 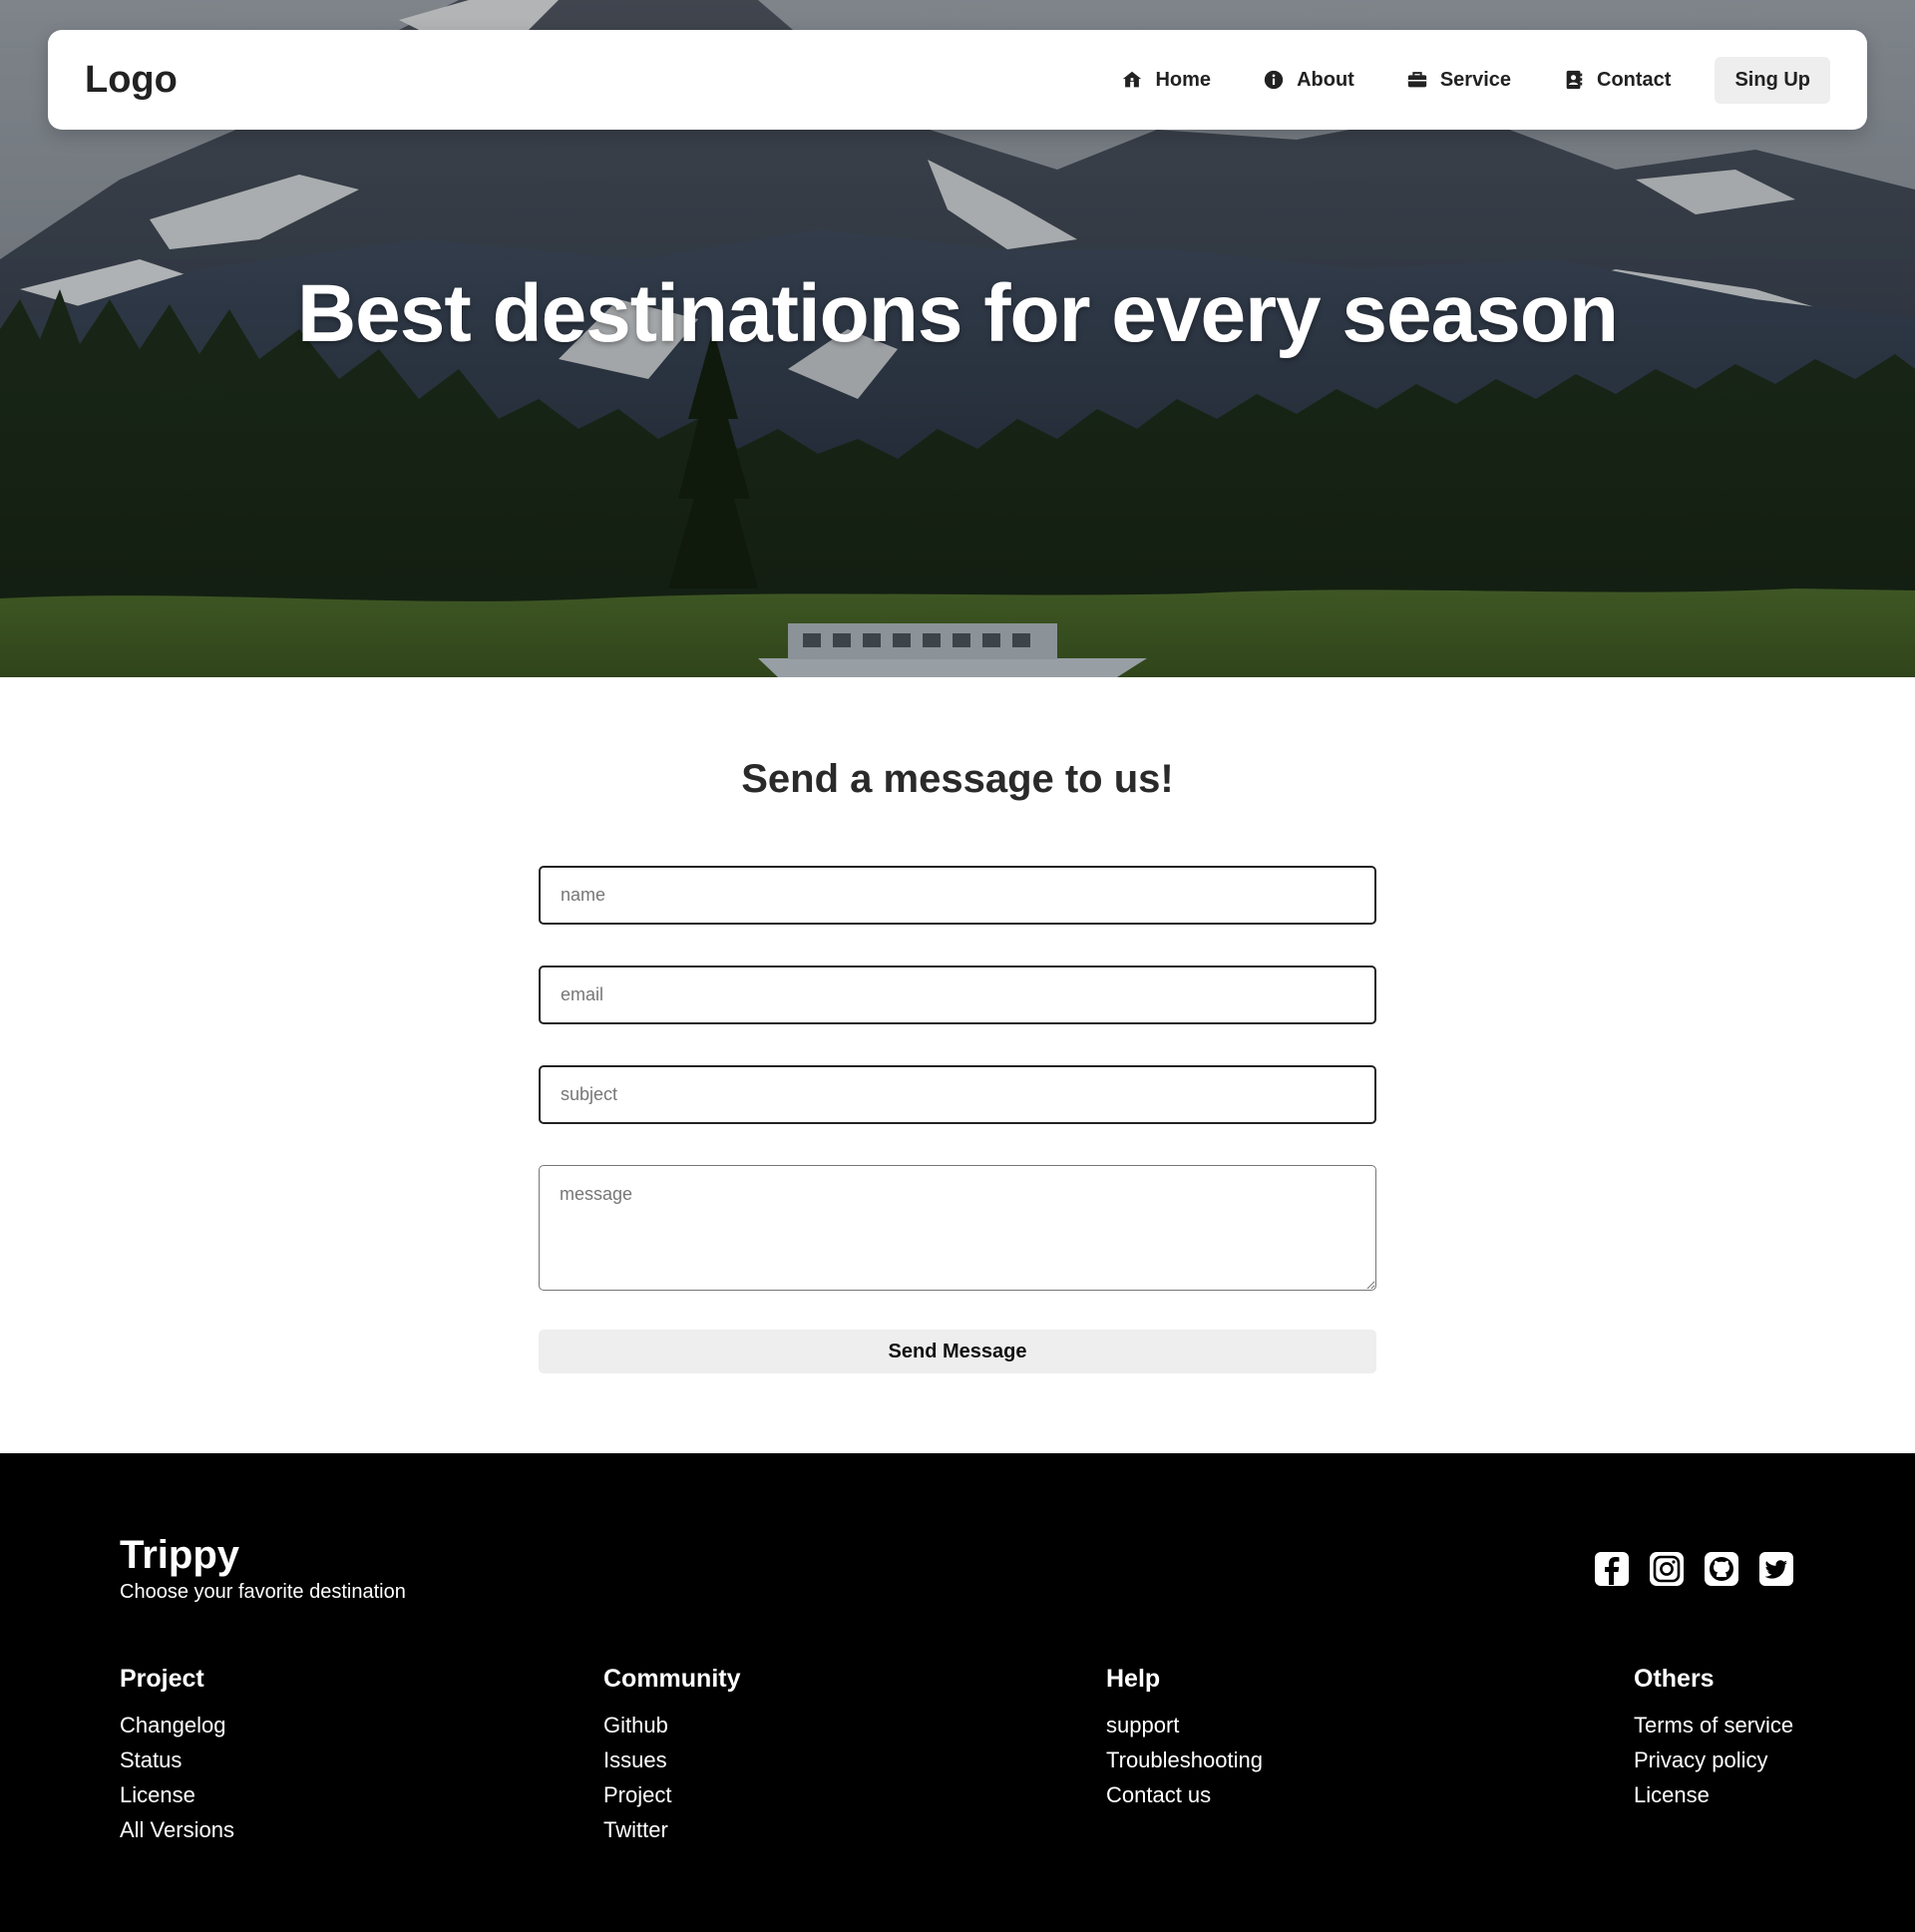 What do you see at coordinates (1475, 80) in the screenshot?
I see `nav-item-label: Service` at bounding box center [1475, 80].